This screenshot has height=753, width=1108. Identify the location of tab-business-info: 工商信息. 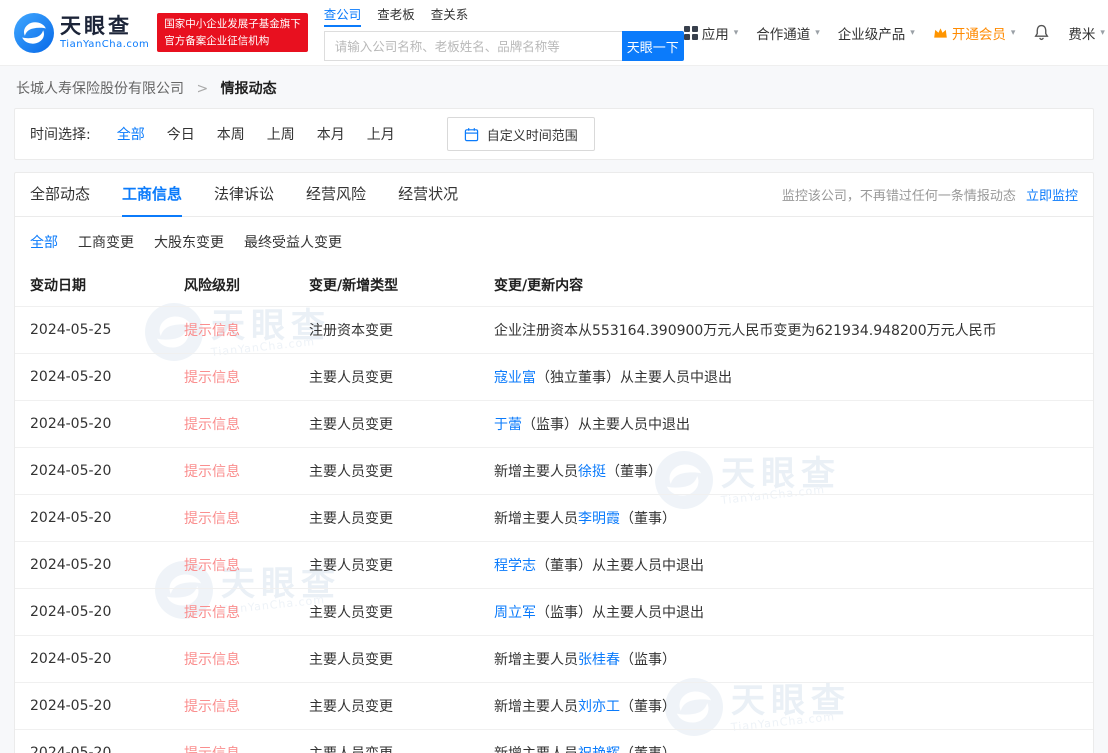
(152, 195).